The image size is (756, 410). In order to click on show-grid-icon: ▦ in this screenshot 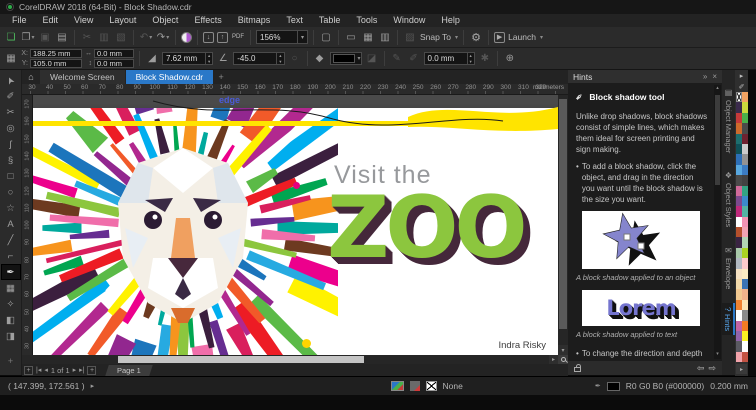, I will do `click(368, 37)`.